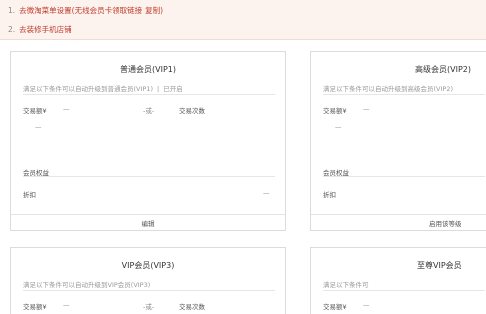  What do you see at coordinates (398, 280) in the screenshot?
I see `membership-card-supreme: 至尊VIP会员 满足以下条件可 交易额¥ —` at bounding box center [398, 280].